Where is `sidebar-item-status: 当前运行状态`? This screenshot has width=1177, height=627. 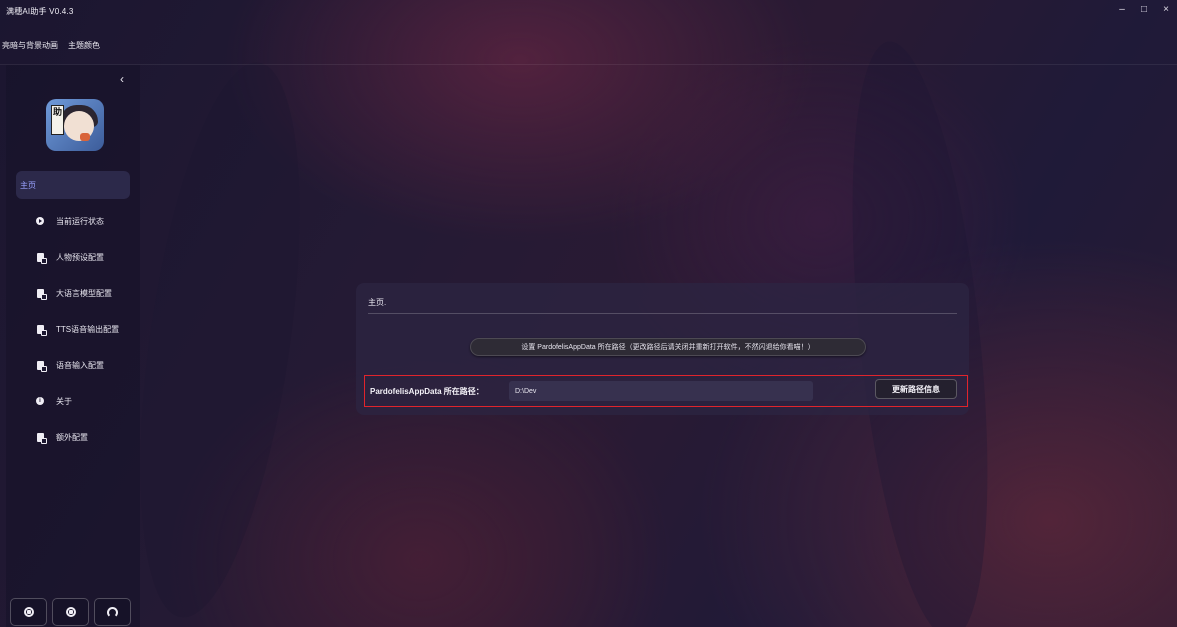 sidebar-item-status: 当前运行状态 is located at coordinates (73, 221).